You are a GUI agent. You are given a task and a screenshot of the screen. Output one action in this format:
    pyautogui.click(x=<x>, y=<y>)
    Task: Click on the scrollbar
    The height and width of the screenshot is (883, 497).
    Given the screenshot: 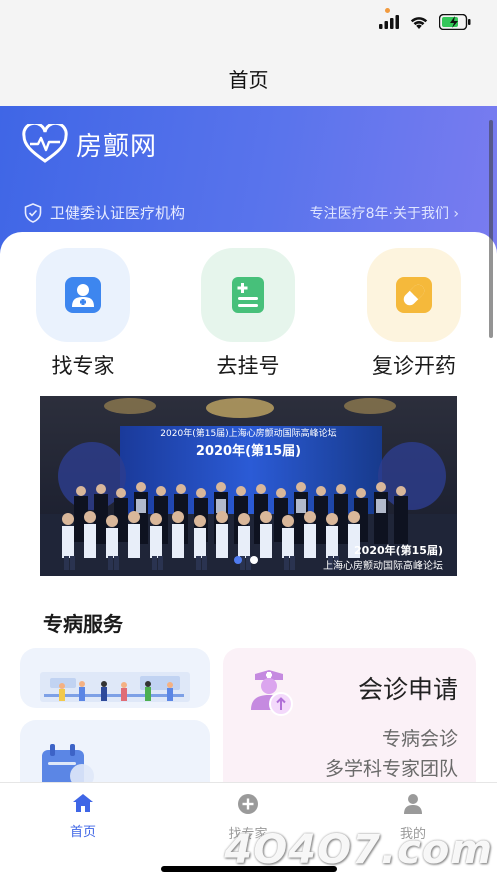 What is the action you would take?
    pyautogui.click(x=491, y=229)
    